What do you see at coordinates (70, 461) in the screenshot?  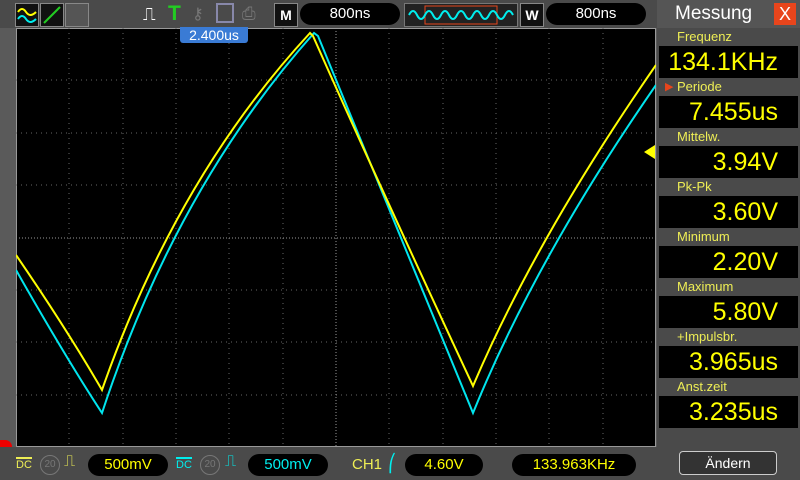 I see `ch1-probe-icon: ⎍` at bounding box center [70, 461].